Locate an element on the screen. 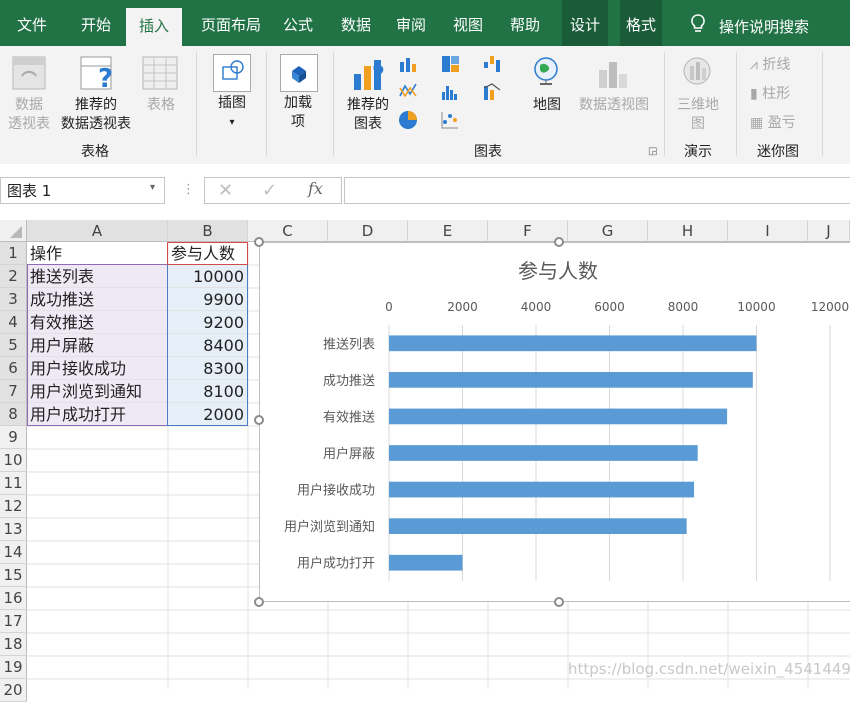  x-tick-label: 12000 is located at coordinates (830, 307).